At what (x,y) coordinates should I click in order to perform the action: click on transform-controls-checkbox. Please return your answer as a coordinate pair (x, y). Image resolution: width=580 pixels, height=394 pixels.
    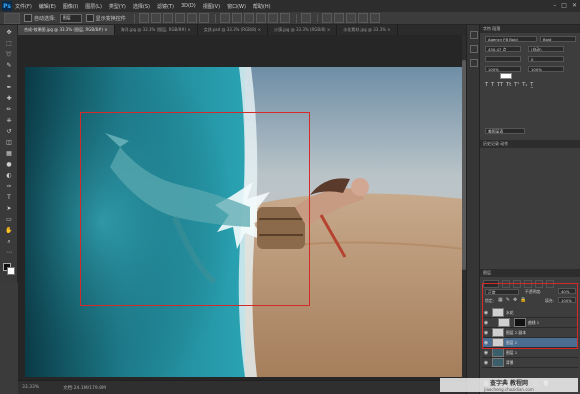
    Looking at the image, I should click on (89, 18).